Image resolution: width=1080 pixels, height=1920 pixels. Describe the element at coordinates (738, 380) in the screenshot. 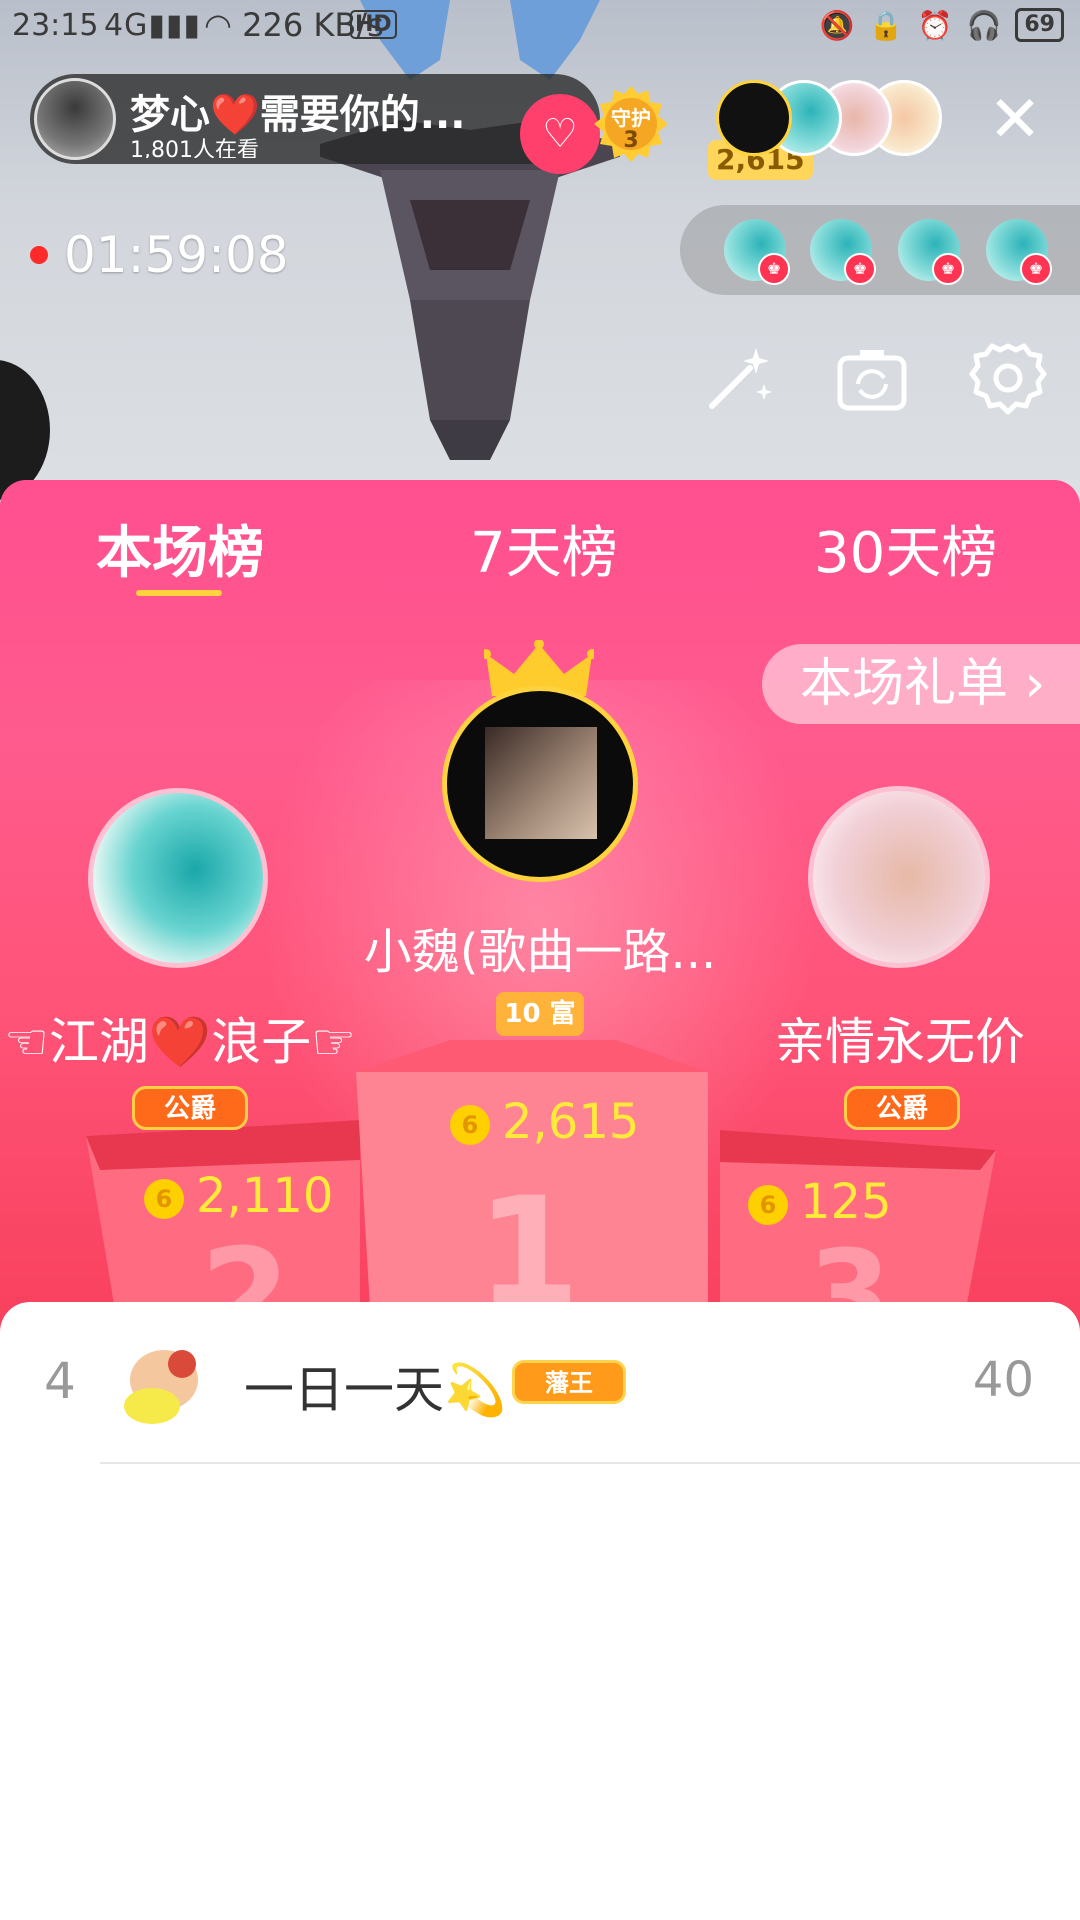

I see `magic-wand-icon` at that location.